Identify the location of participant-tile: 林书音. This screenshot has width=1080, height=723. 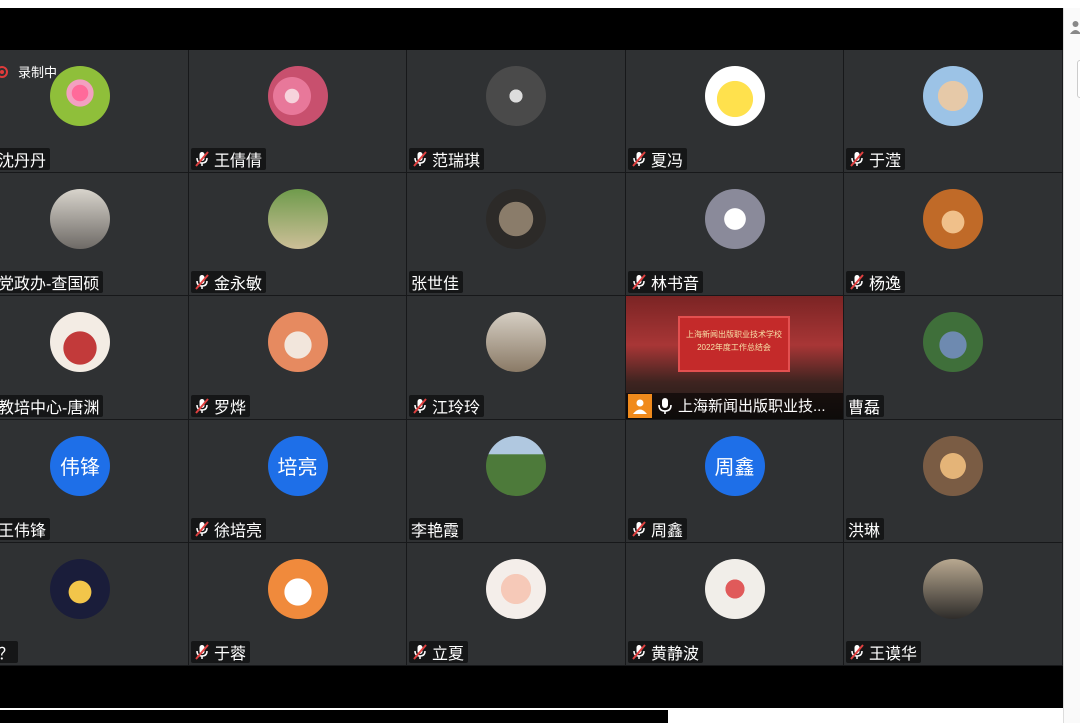
(735, 235).